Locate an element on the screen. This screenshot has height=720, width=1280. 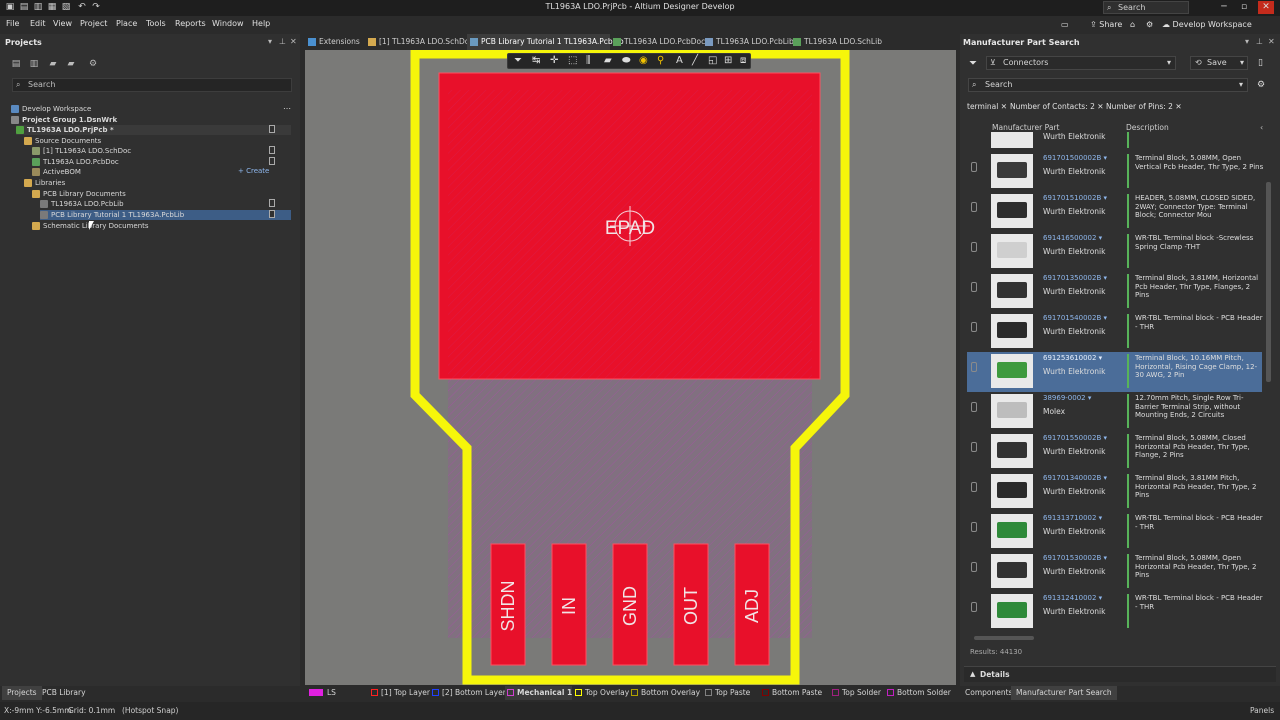
text-icon: A is located at coordinates (679, 60).